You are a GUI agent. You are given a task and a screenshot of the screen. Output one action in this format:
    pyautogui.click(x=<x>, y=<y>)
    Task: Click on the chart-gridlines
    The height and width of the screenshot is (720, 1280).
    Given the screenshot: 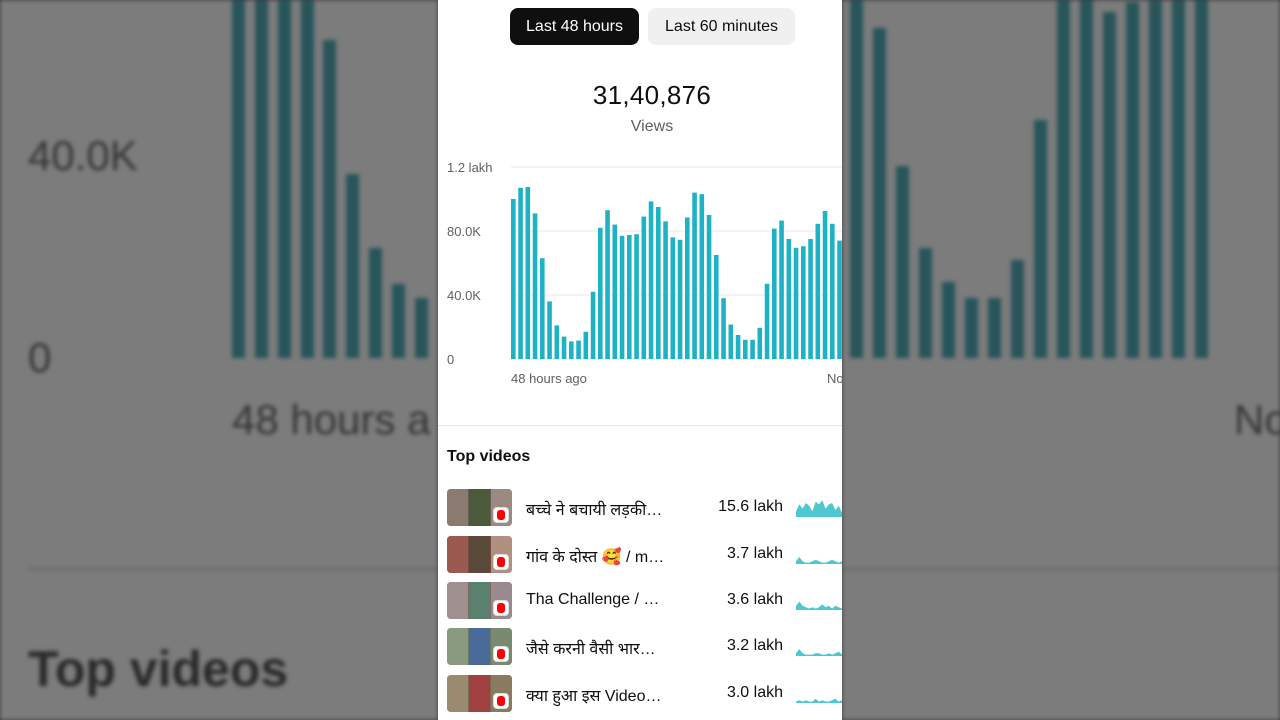 What is the action you would take?
    pyautogui.click(x=676, y=263)
    